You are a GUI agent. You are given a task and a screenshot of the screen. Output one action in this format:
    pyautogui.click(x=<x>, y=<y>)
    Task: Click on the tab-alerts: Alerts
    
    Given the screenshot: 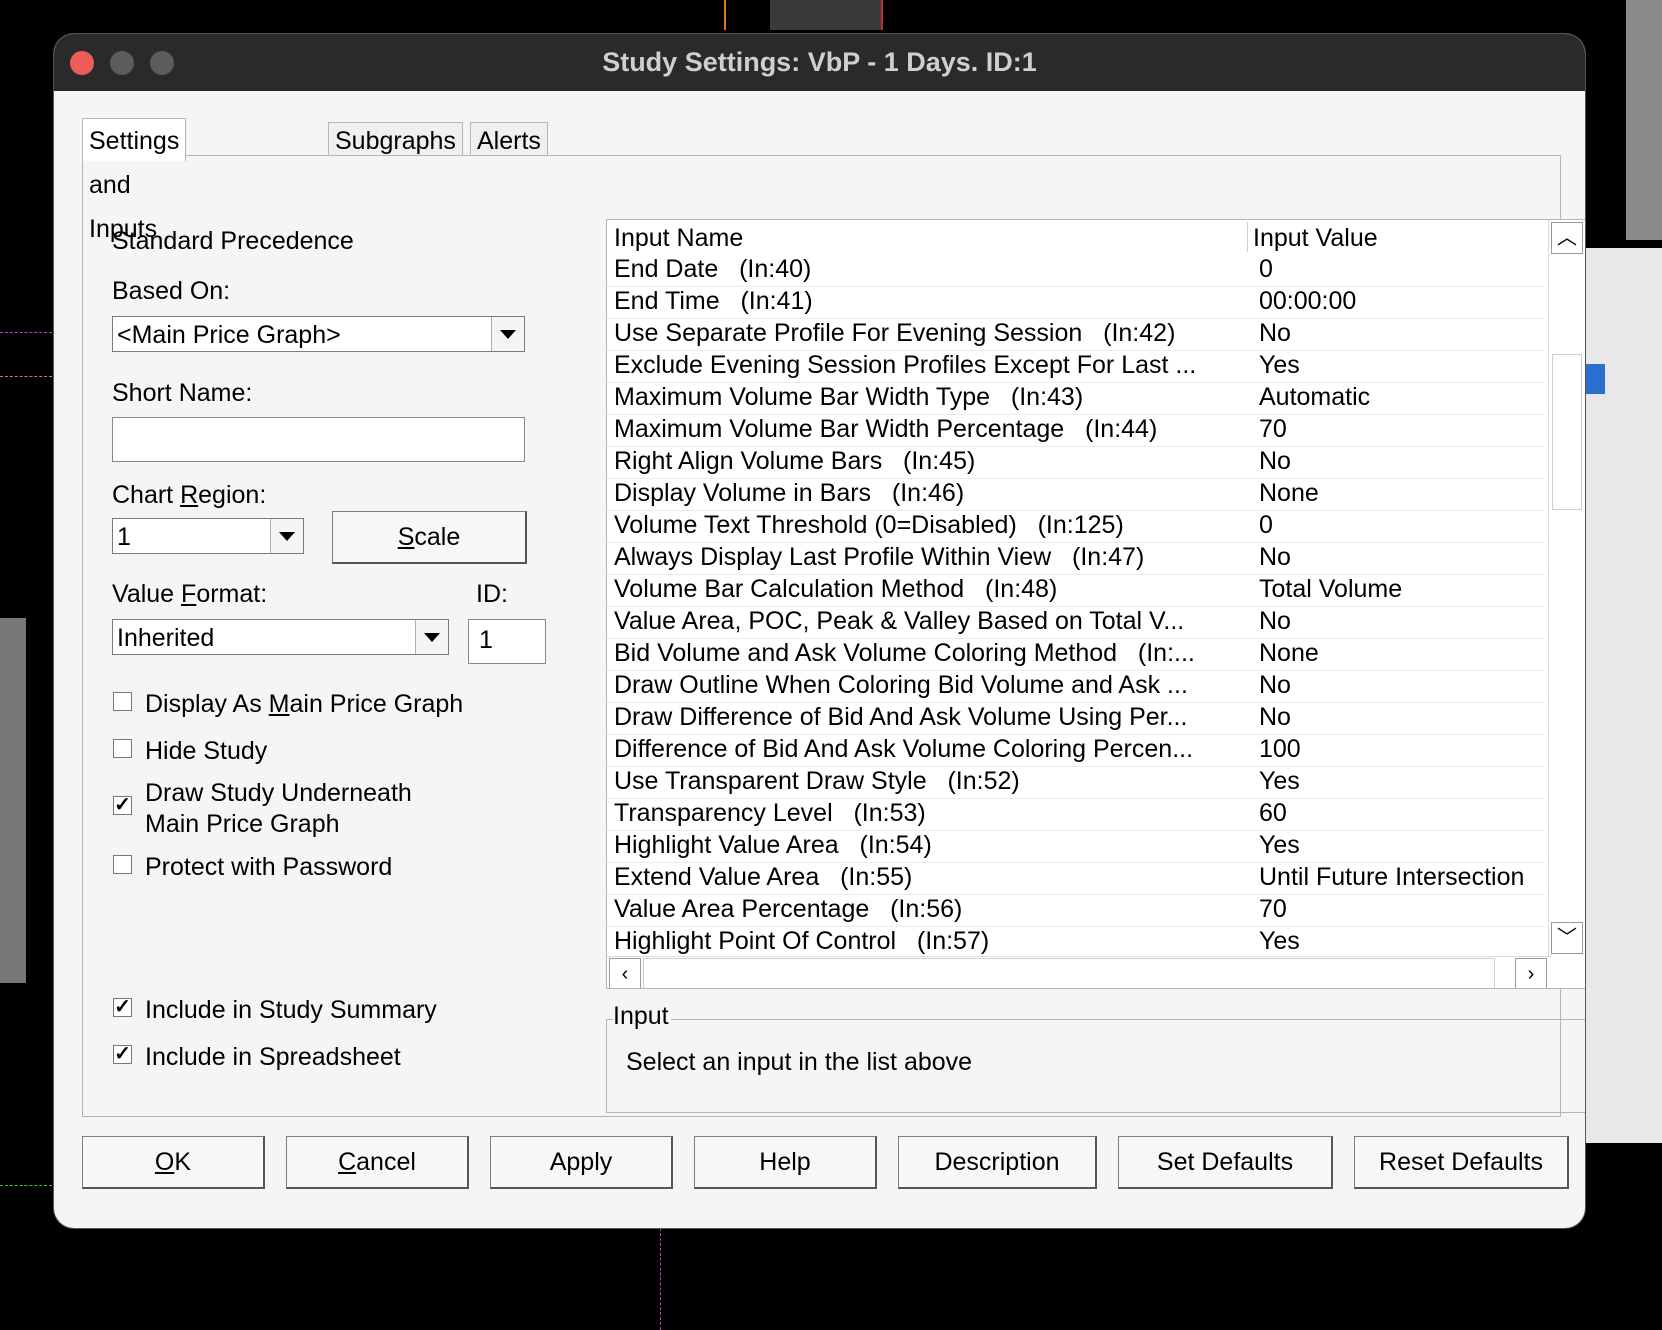 What is the action you would take?
    pyautogui.click(x=509, y=140)
    